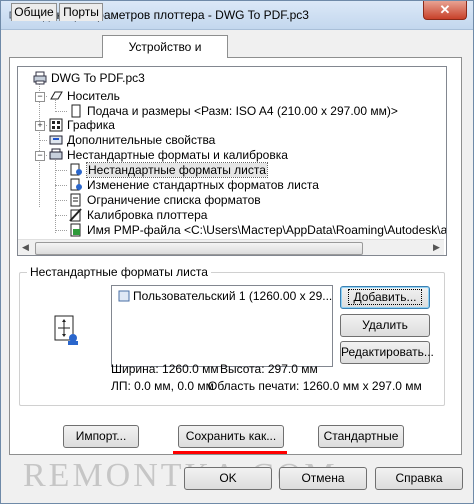  I want to click on tree-item-media: Носитель, so click(84, 96).